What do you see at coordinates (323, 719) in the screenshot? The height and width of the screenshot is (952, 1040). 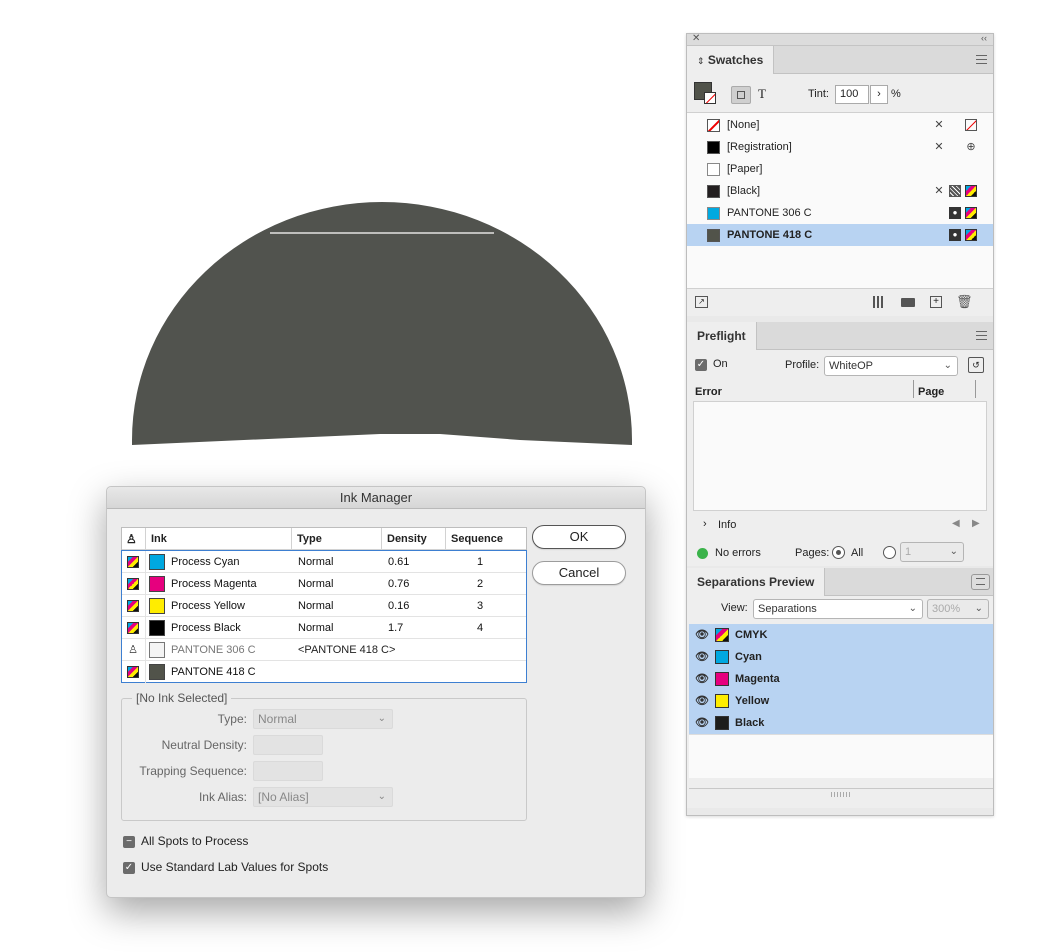 I see `type-select: Normal ⌄` at bounding box center [323, 719].